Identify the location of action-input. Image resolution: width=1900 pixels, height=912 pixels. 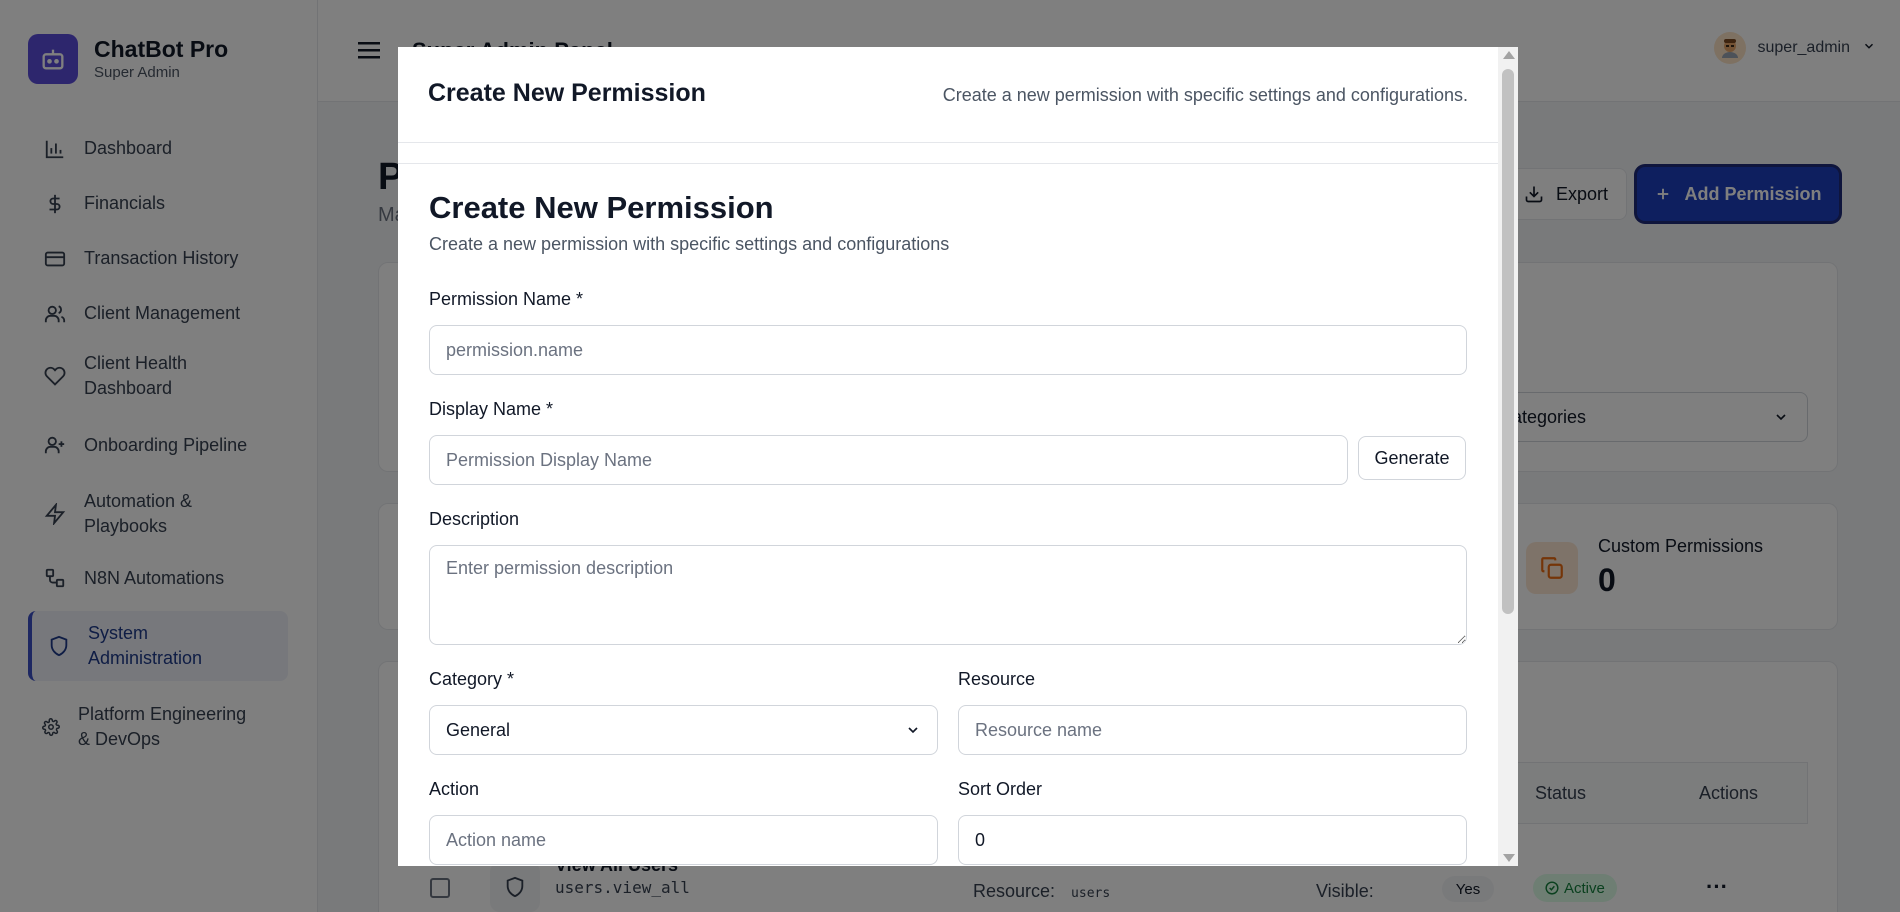
(683, 840).